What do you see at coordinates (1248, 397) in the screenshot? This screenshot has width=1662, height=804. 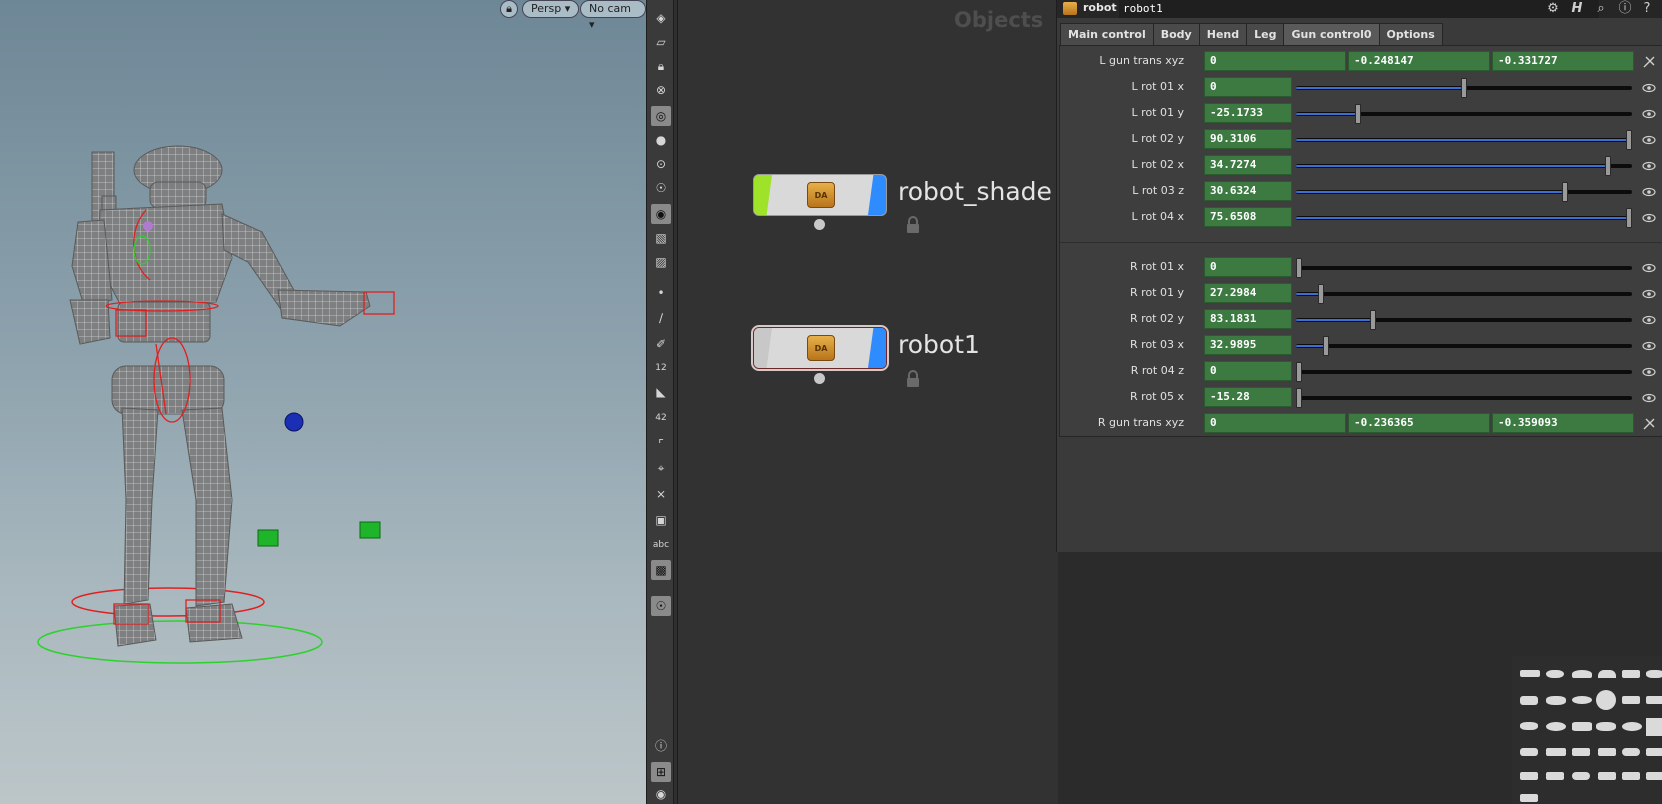 I see `parameter-value-field: -15.28` at bounding box center [1248, 397].